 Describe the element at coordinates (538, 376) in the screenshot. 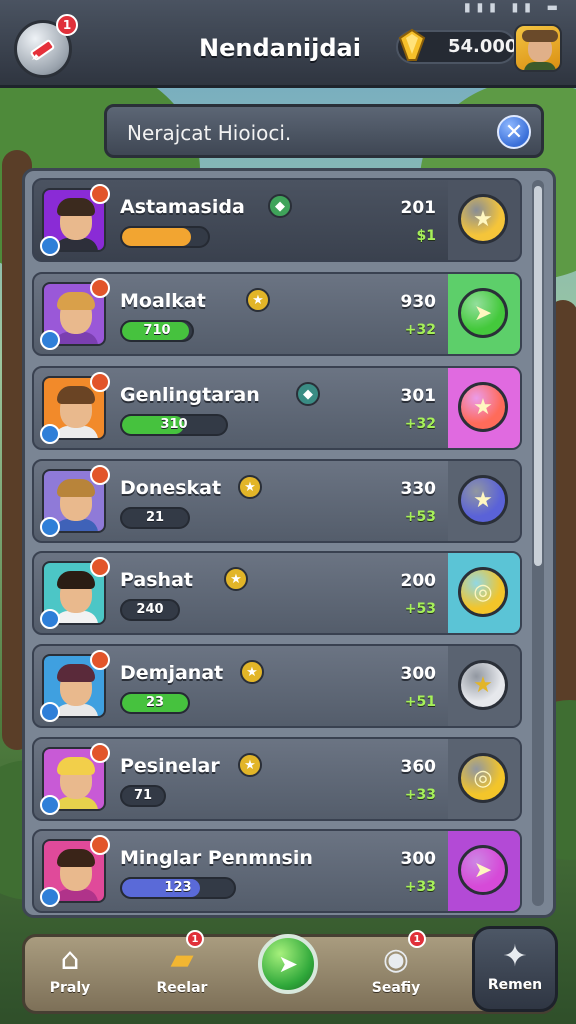

I see `scrollbar-thumb` at that location.